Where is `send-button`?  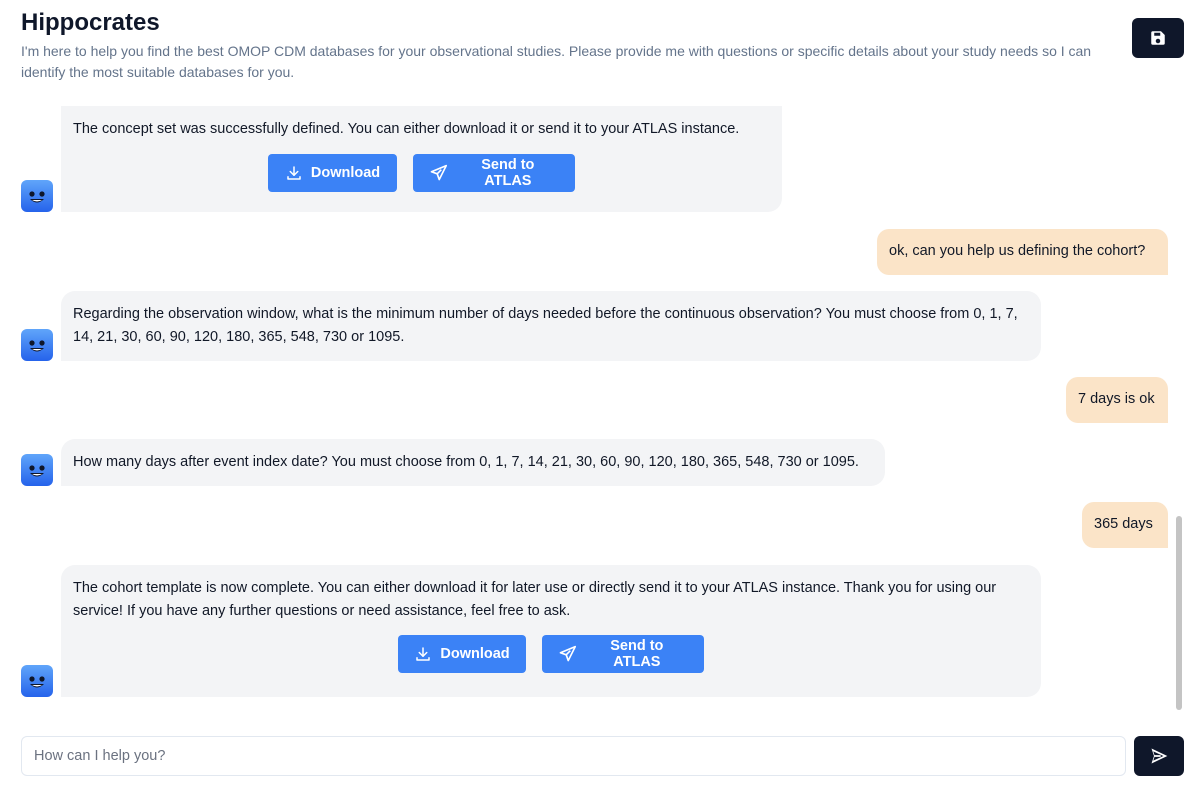
send-button is located at coordinates (1159, 756).